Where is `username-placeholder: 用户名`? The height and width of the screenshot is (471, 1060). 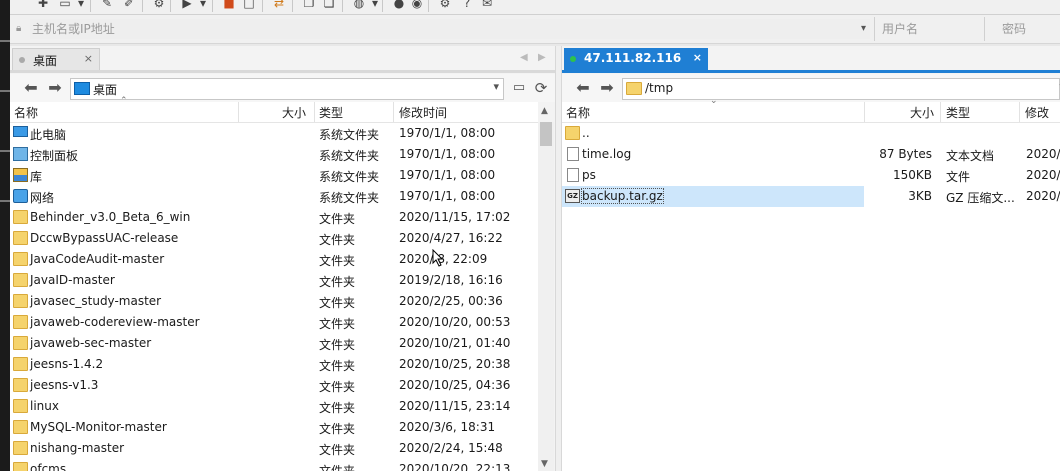 username-placeholder: 用户名 is located at coordinates (900, 29).